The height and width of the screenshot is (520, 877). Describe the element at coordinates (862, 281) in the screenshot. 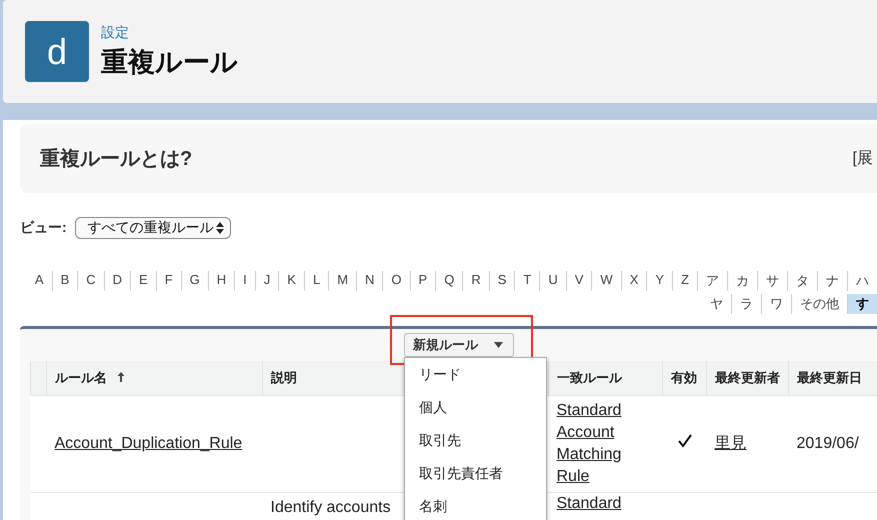

I see `alphabet-filter-link: ハ` at that location.